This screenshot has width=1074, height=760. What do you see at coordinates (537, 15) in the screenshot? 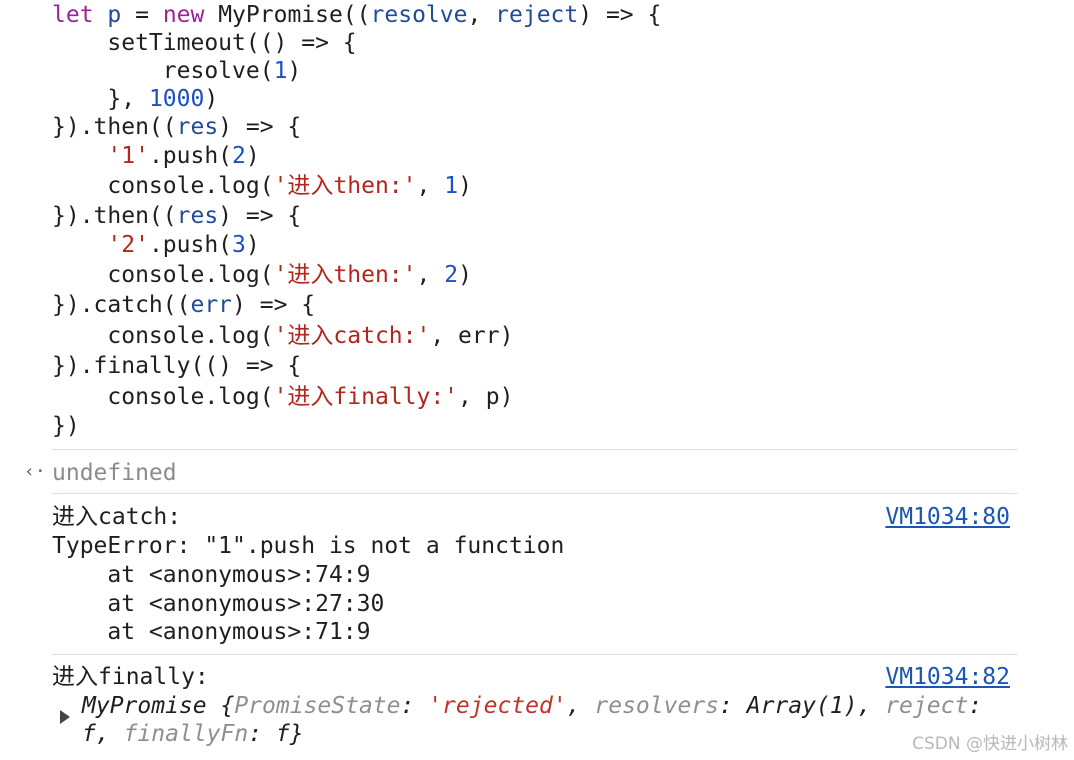
I see `code-token: reject` at bounding box center [537, 15].